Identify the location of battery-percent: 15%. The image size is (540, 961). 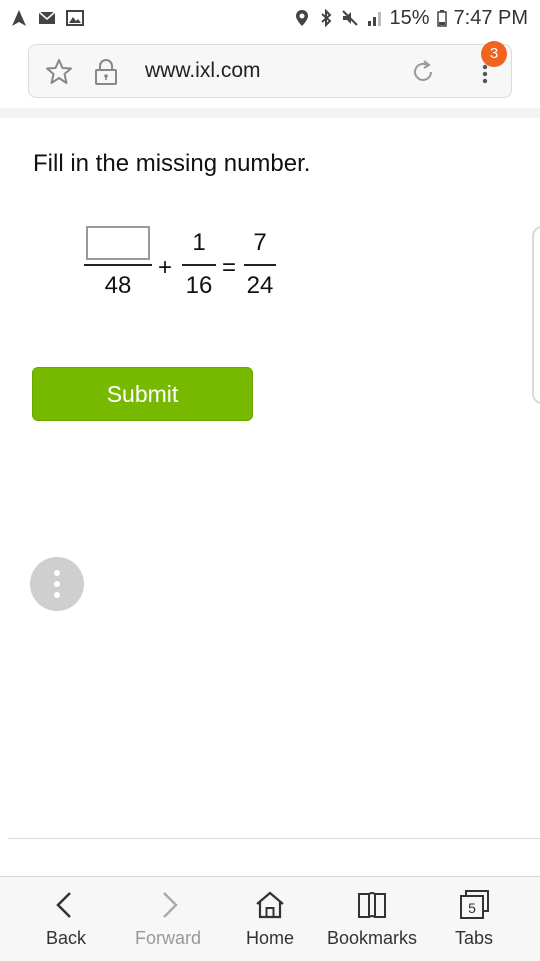
(409, 17).